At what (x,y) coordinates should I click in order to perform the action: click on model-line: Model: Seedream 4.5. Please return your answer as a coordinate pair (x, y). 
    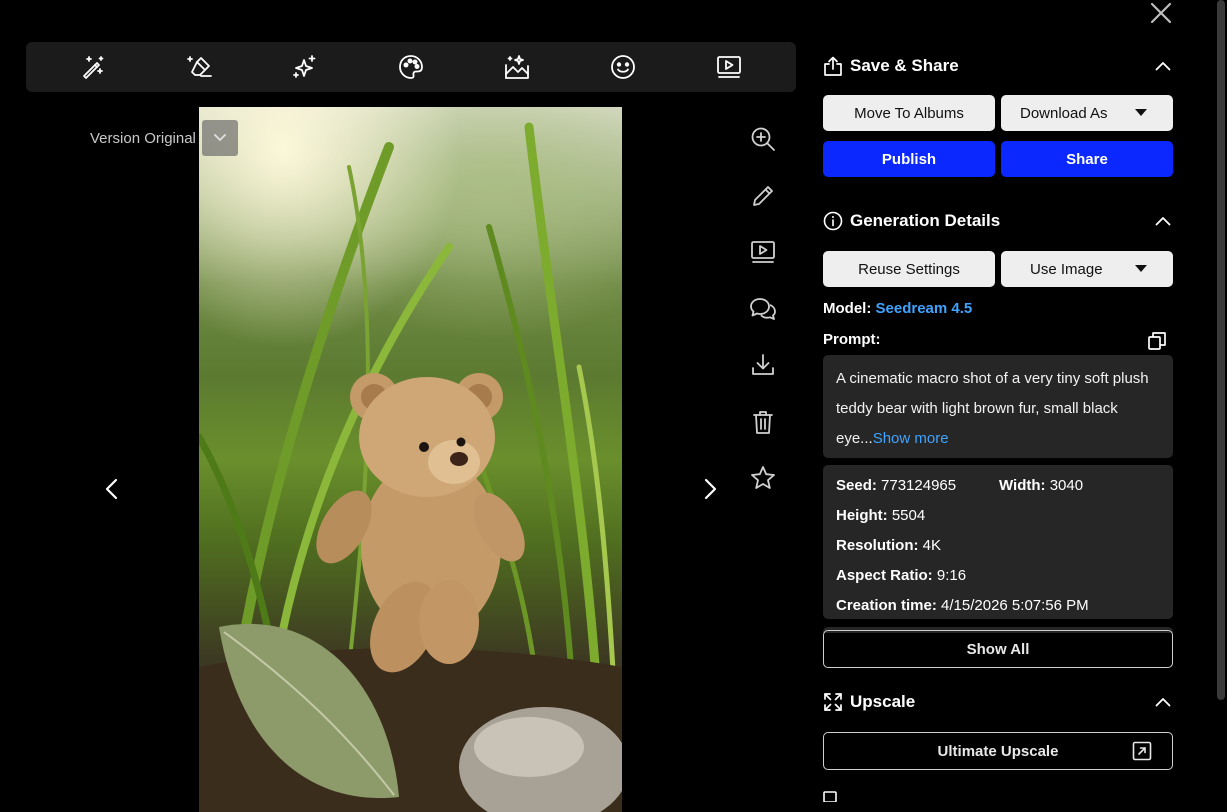
    Looking at the image, I should click on (998, 310).